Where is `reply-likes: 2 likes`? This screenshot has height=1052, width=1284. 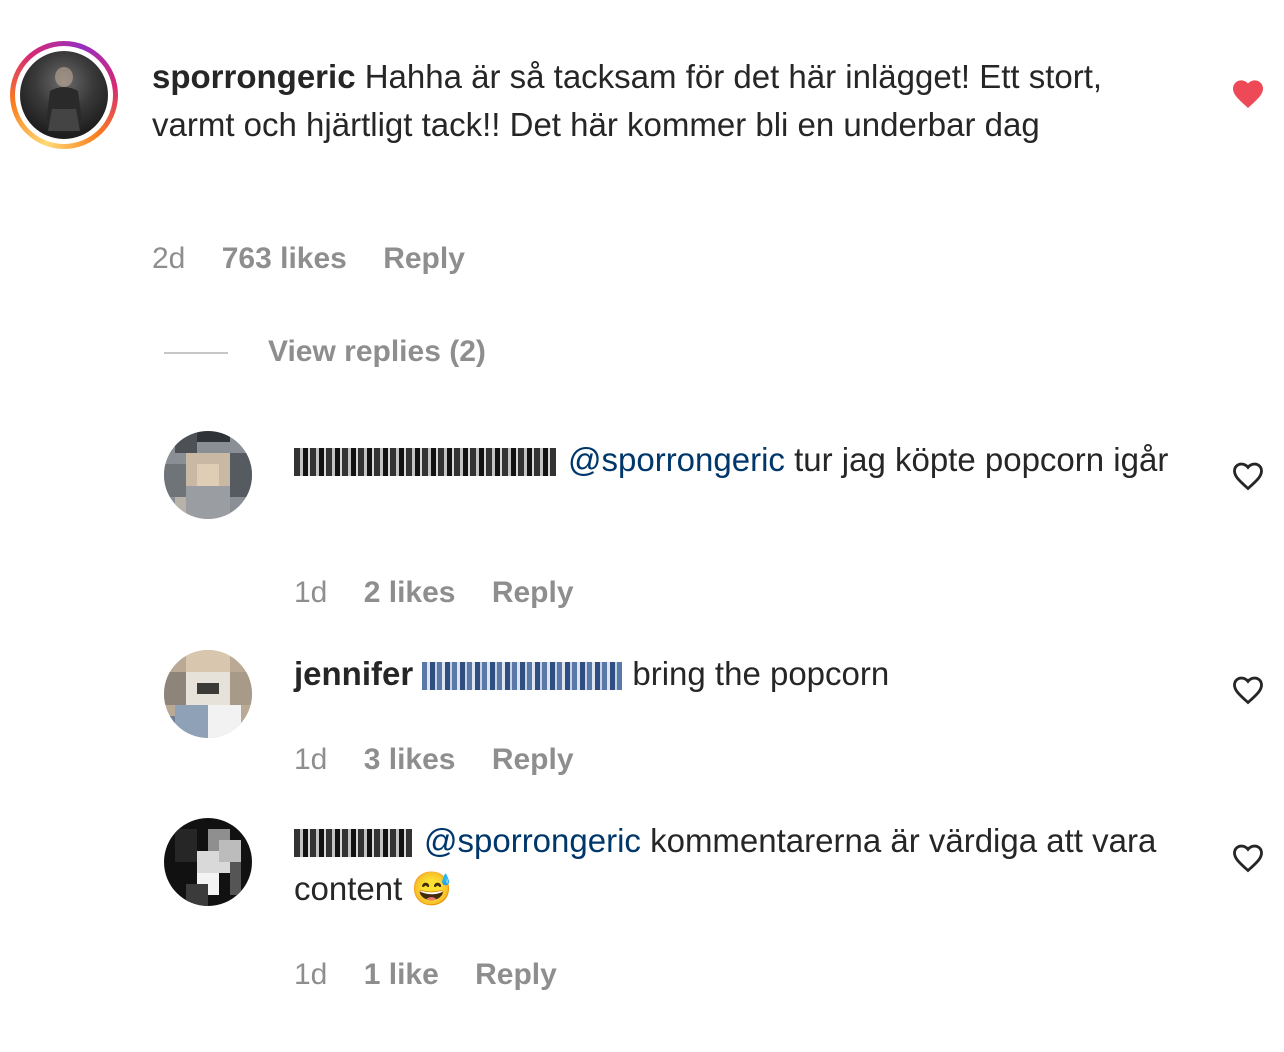
reply-likes: 2 likes is located at coordinates (410, 592).